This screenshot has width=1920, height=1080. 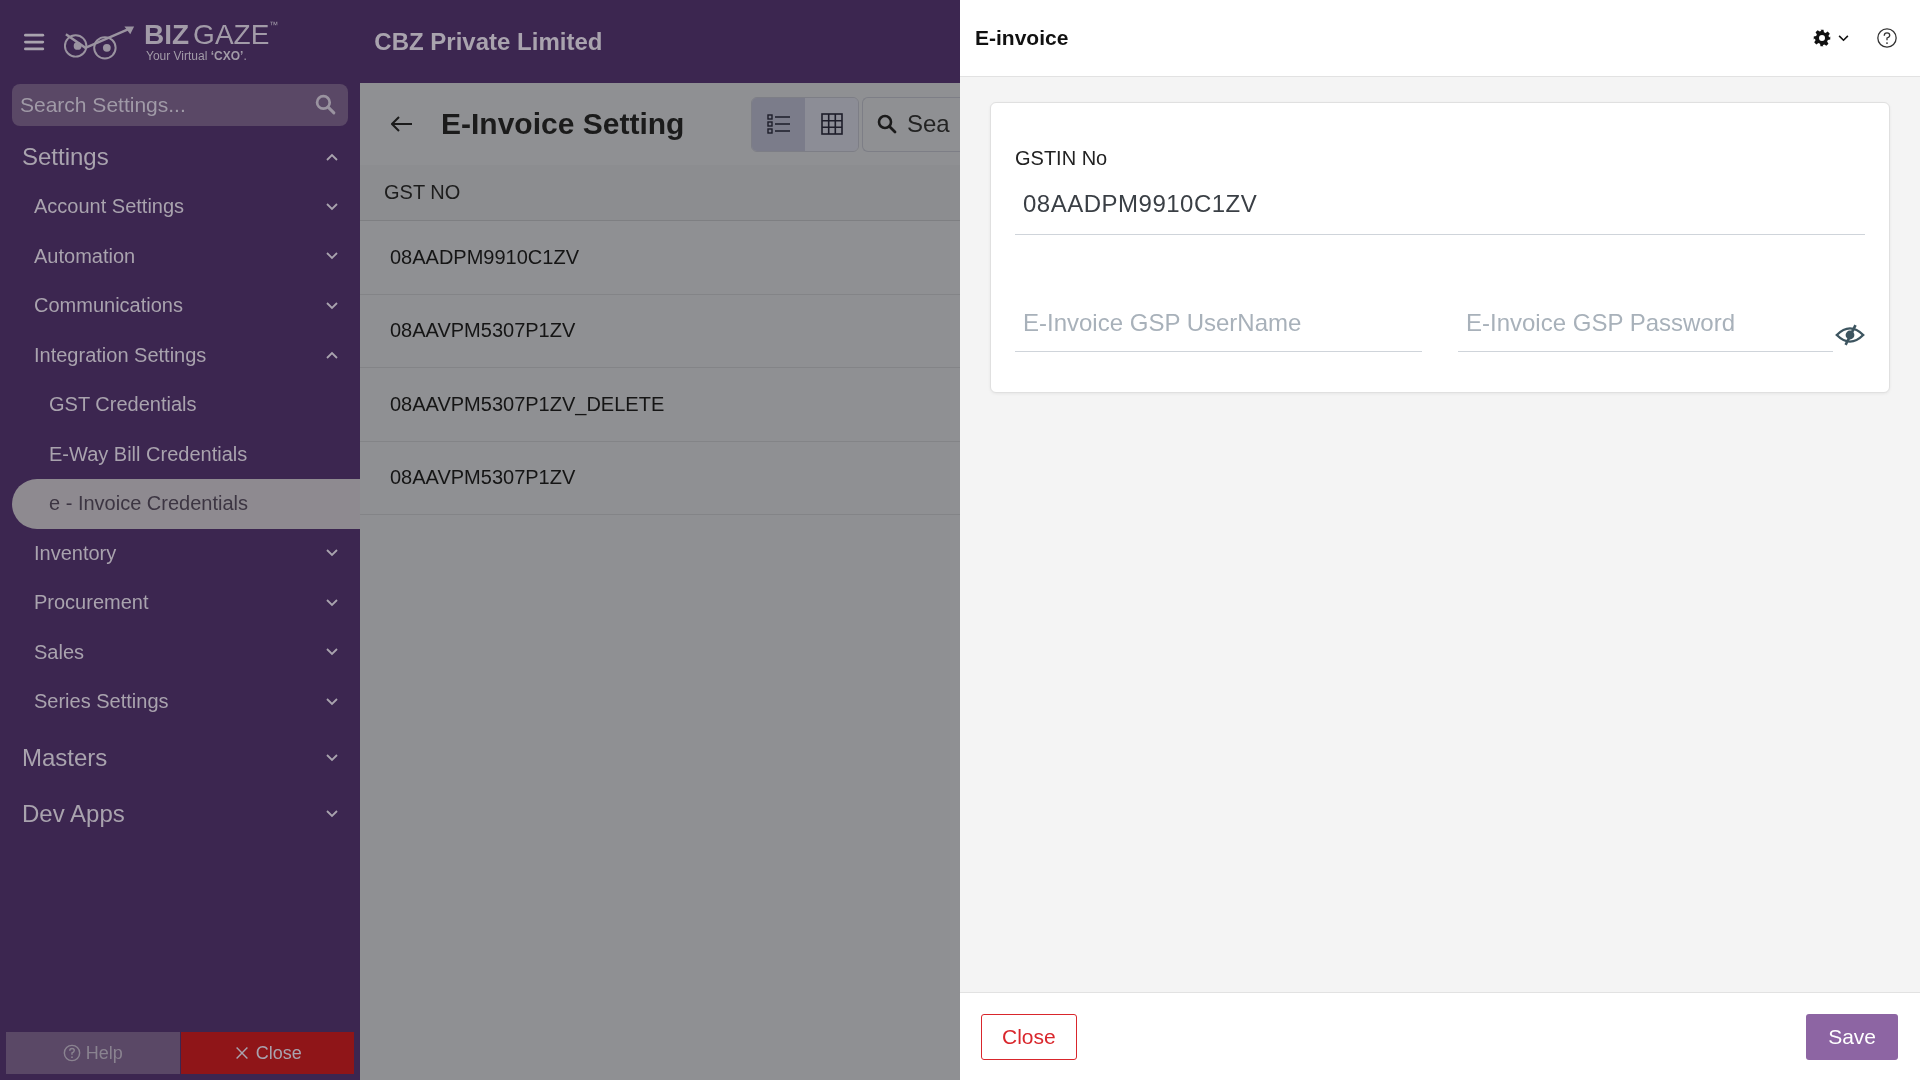 I want to click on sidebar-item: Sales, so click(x=180, y=652).